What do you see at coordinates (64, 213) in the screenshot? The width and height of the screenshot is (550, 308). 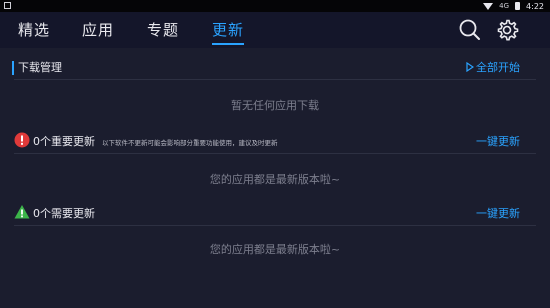 I see `needed-updates-title: 0个需要更新` at bounding box center [64, 213].